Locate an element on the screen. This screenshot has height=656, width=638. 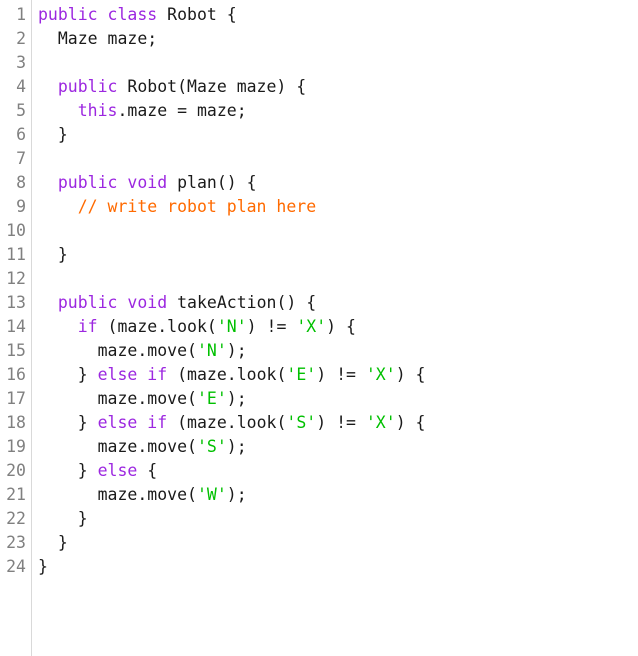
line-number: 18 is located at coordinates (16, 422).